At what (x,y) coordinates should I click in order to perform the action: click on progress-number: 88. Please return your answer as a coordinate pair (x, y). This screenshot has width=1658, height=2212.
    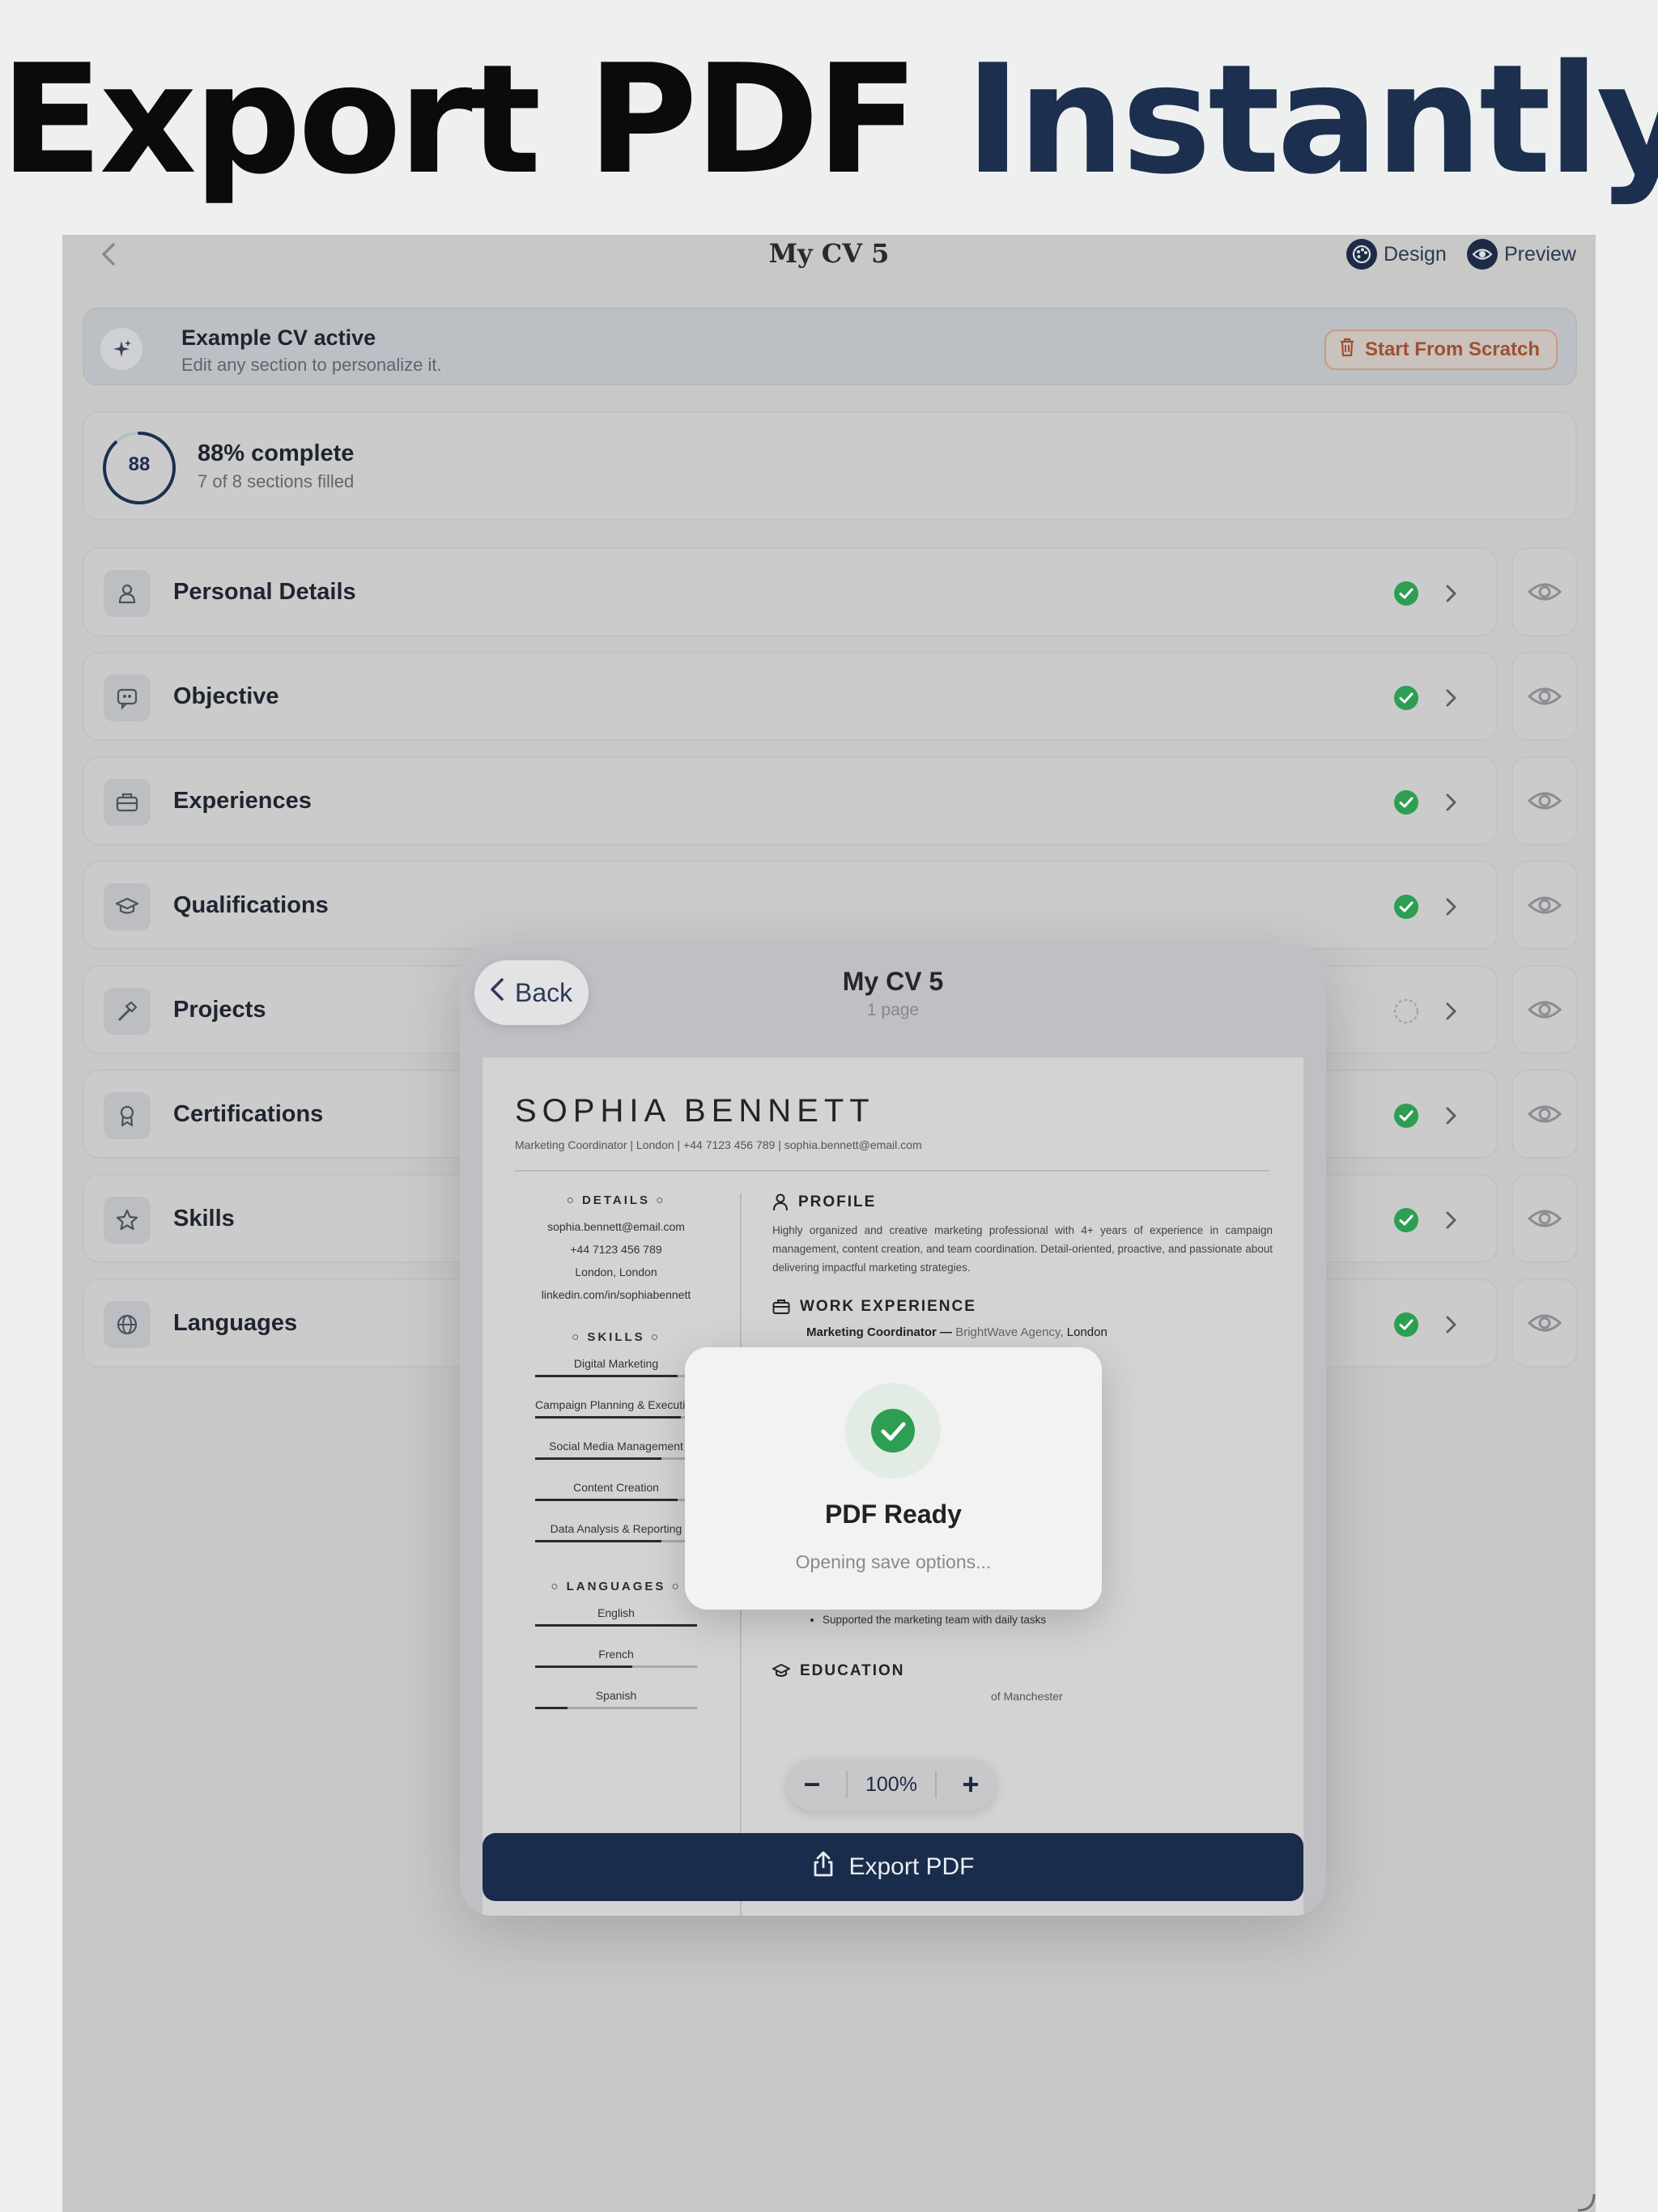
    Looking at the image, I should click on (139, 464).